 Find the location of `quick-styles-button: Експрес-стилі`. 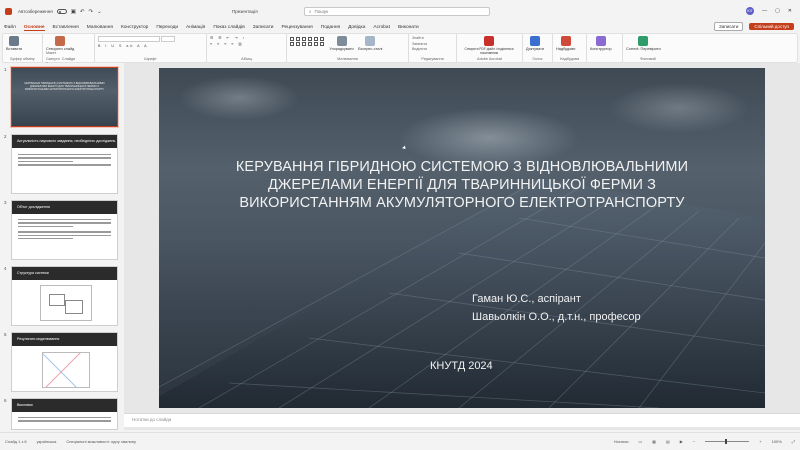

quick-styles-button: Експрес-стилі is located at coordinates (370, 43).